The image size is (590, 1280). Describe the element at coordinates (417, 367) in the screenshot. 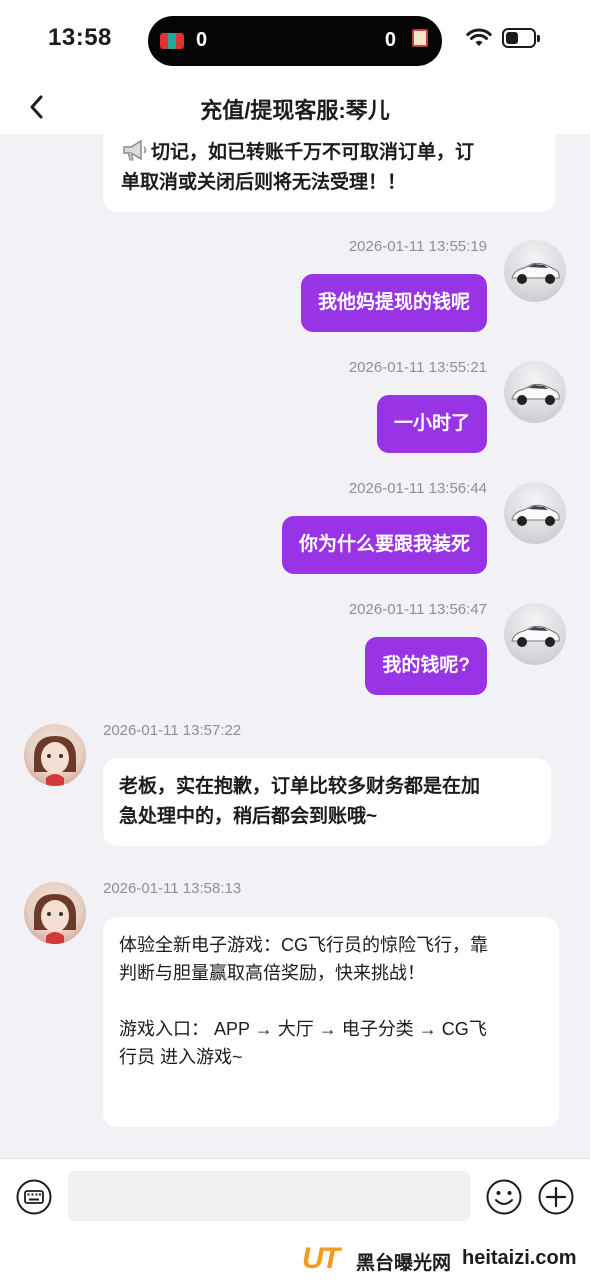

I see `message-timestamp: 2026-01-11 13:55:21` at that location.